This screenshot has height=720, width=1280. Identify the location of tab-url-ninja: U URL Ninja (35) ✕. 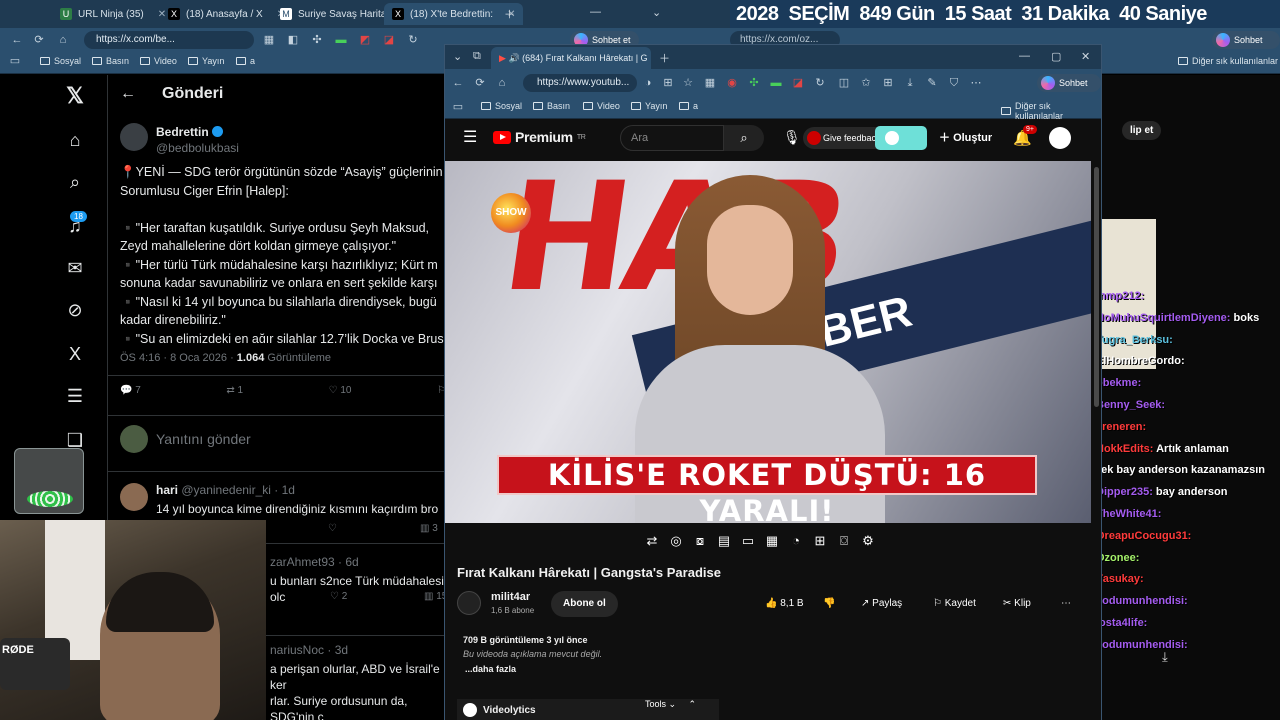
(113, 14).